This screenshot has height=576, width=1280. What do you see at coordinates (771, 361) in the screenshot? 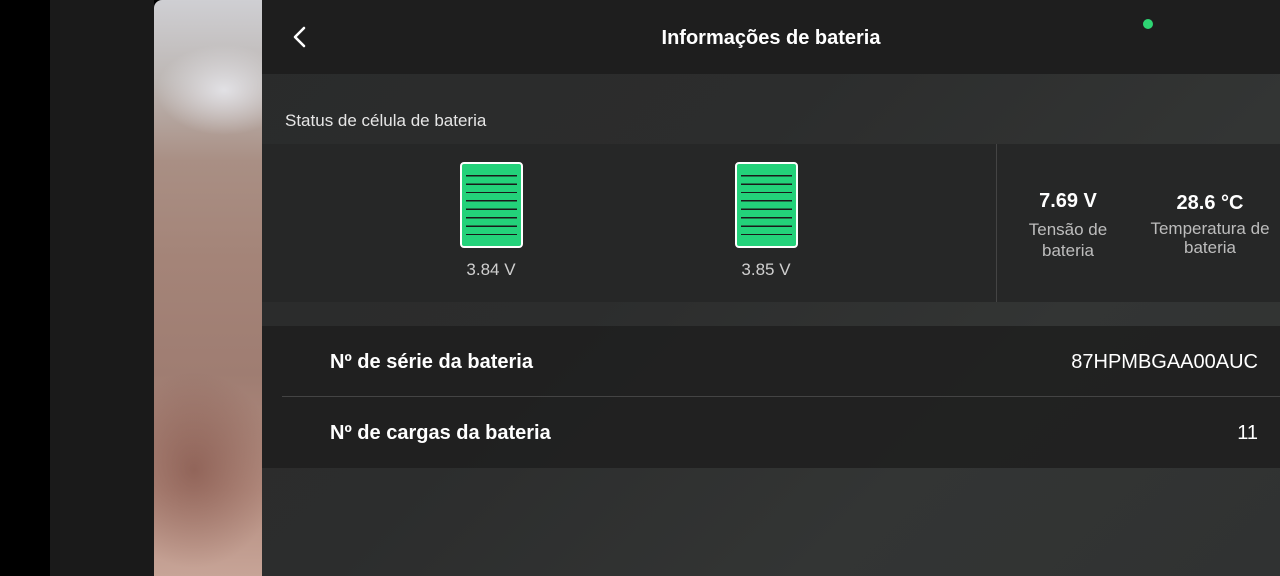
I see `list-item-serial-number: Nº de série da bateria 87HPMBGAA00AUC` at bounding box center [771, 361].